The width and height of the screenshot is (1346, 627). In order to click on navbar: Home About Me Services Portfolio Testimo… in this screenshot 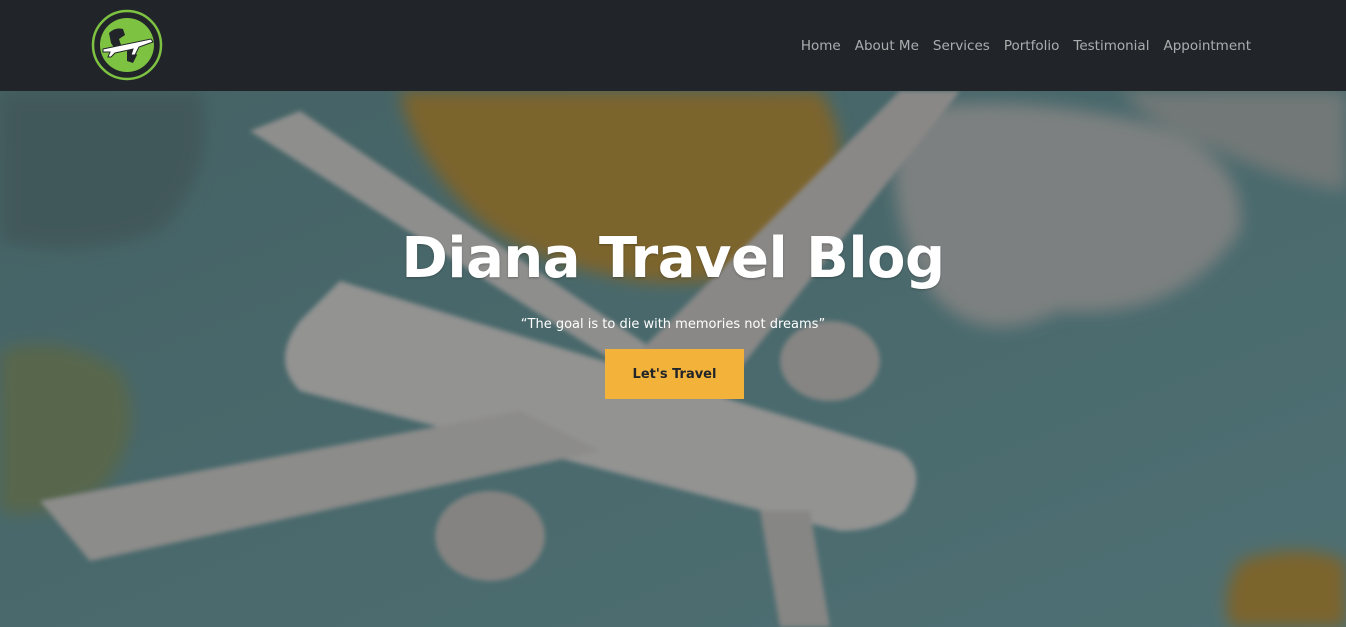, I will do `click(673, 45)`.